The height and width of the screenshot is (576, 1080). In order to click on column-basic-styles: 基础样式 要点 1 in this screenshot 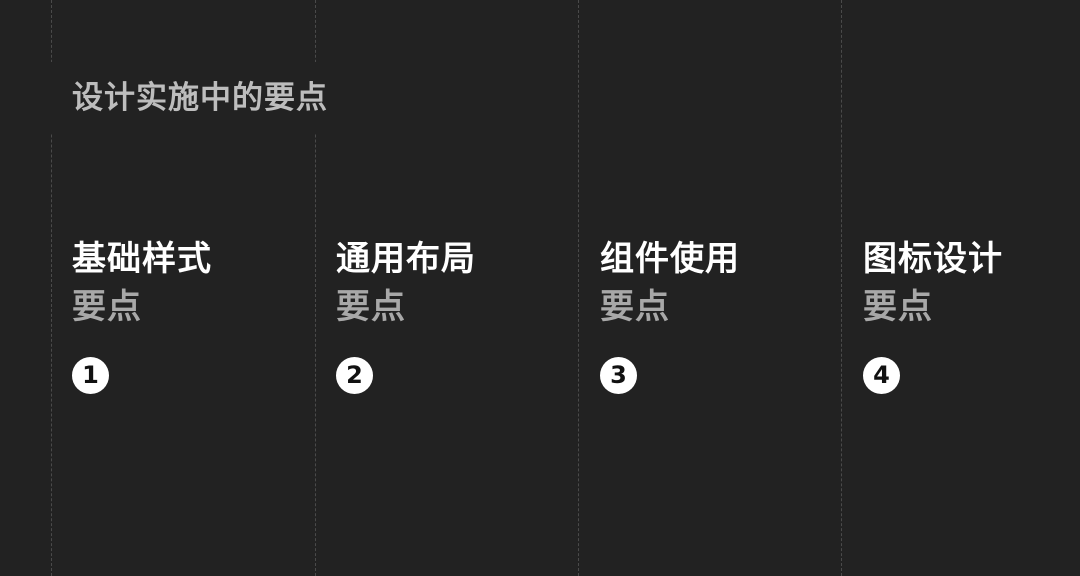, I will do `click(192, 321)`.